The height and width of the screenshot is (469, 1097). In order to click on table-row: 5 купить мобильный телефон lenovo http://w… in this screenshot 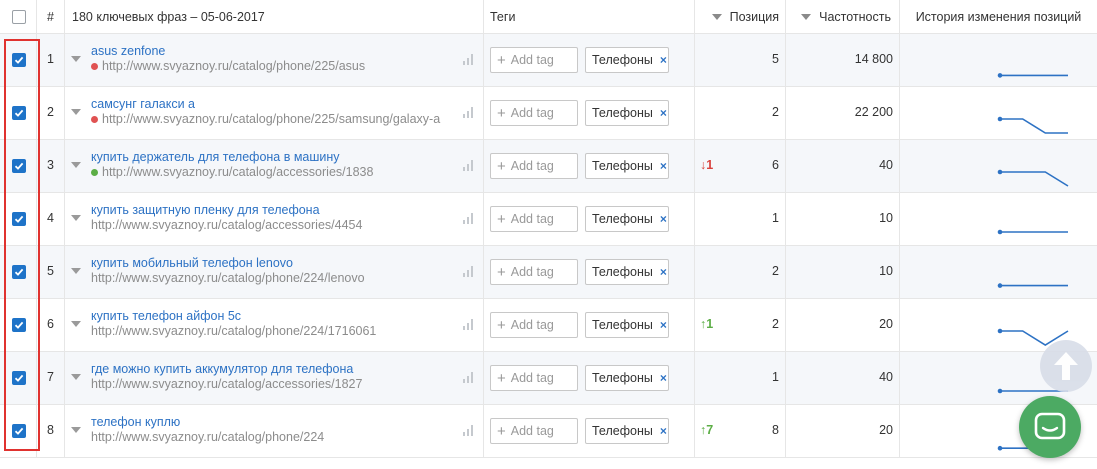, I will do `click(548, 272)`.